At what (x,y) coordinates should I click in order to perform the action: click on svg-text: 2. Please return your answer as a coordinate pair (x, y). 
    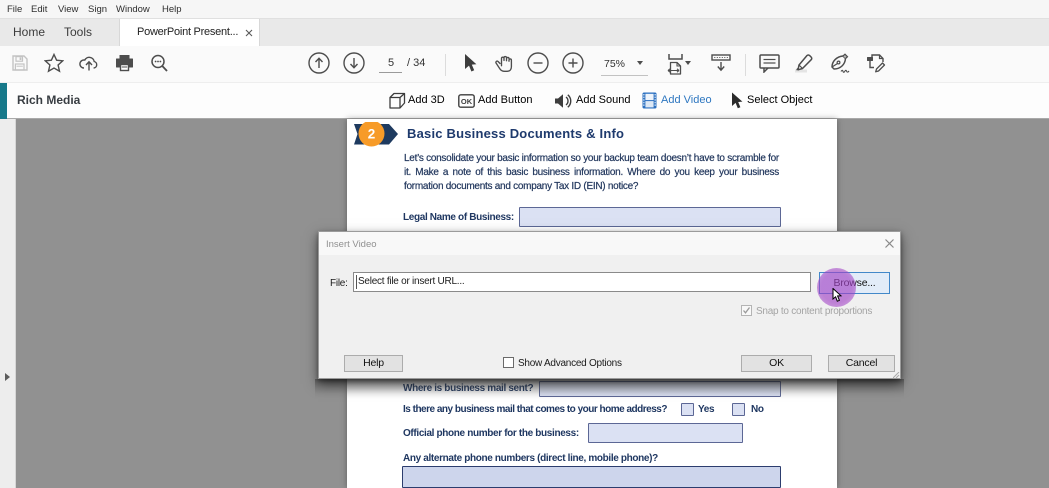
    Looking at the image, I should click on (372, 134).